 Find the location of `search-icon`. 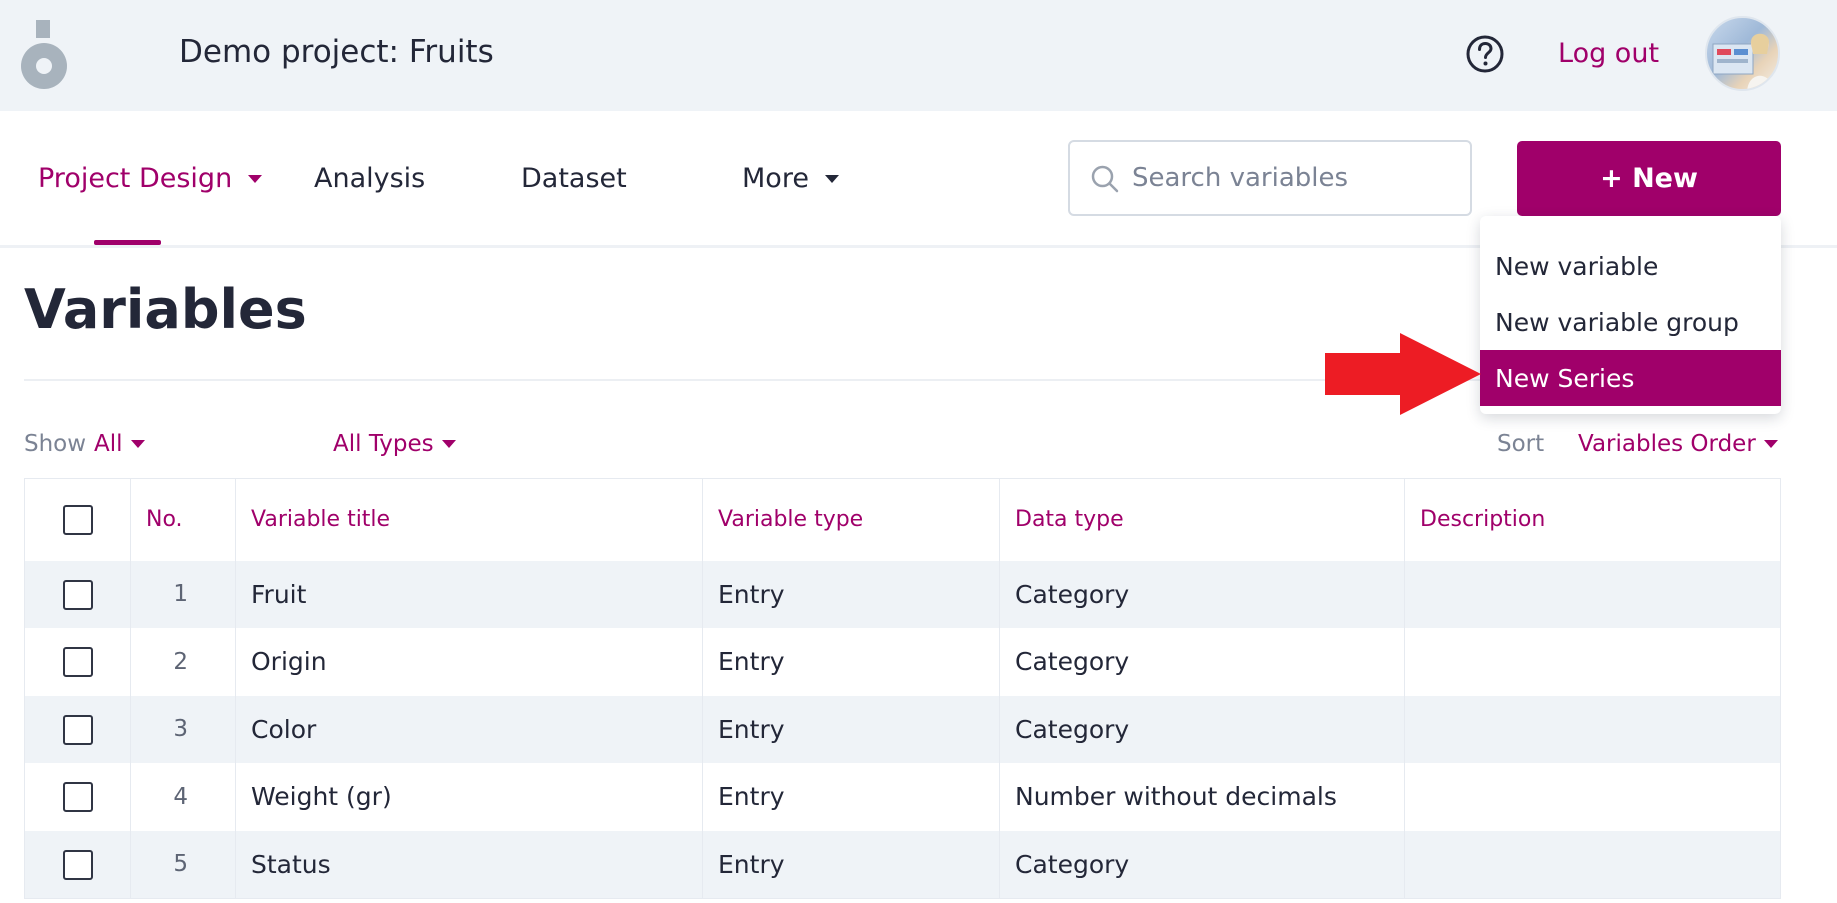

search-icon is located at coordinates (1105, 179).